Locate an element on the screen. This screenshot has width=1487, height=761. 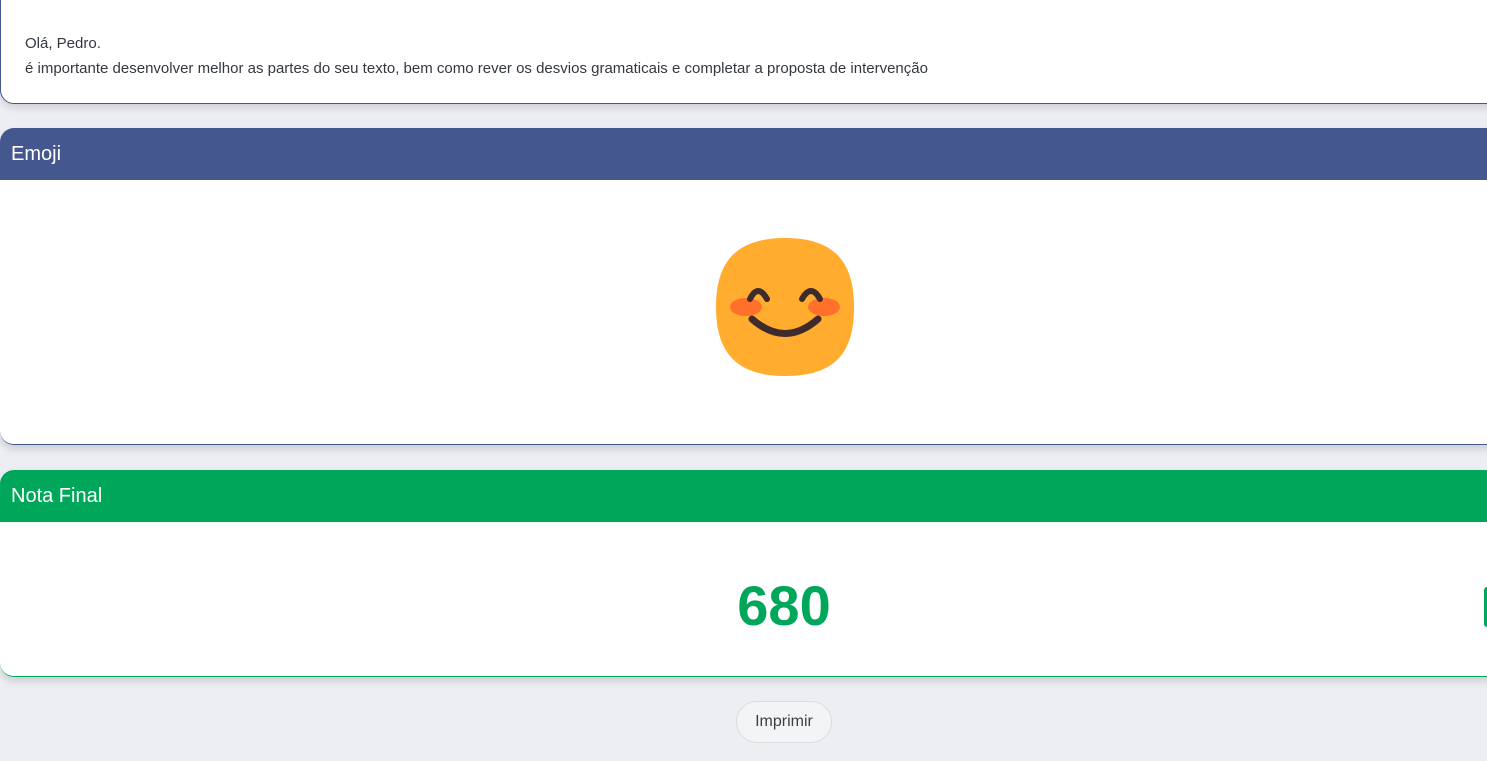
smiling-face-icon is located at coordinates (785, 307).